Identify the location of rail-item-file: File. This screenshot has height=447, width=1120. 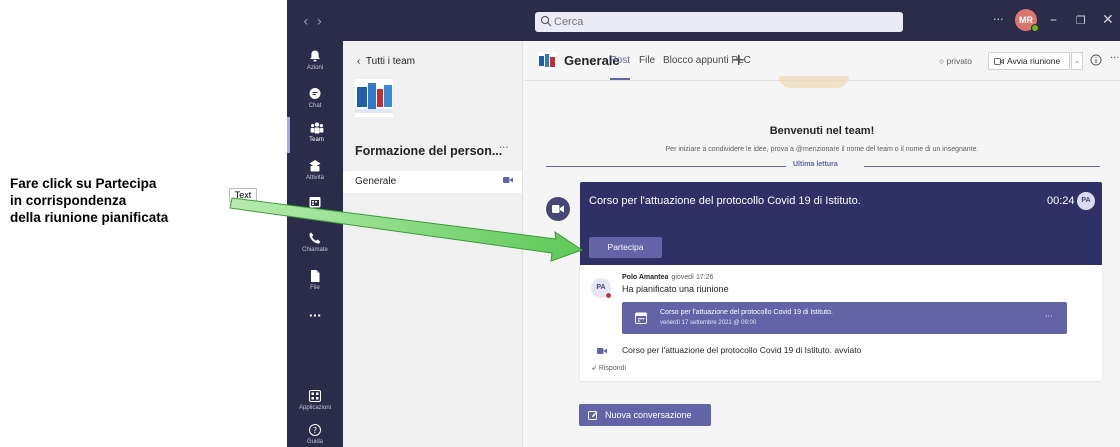
(315, 285).